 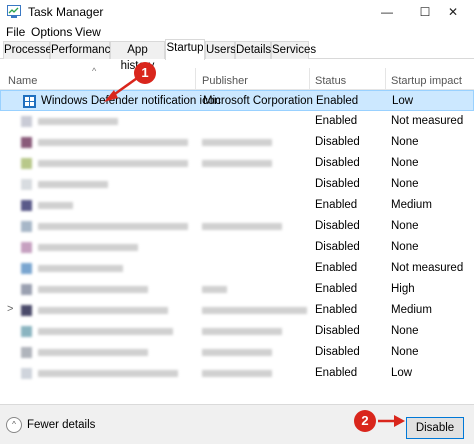 I want to click on minimize-button: —, so click(x=387, y=12).